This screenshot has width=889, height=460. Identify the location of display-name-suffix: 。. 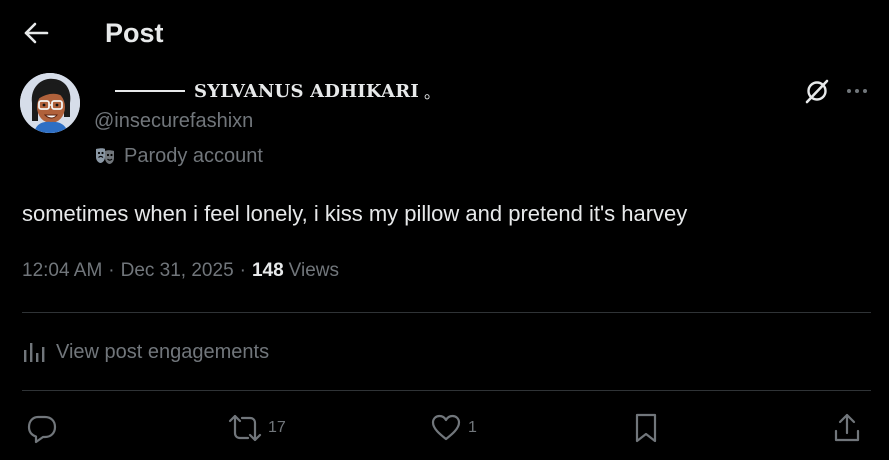
(431, 92).